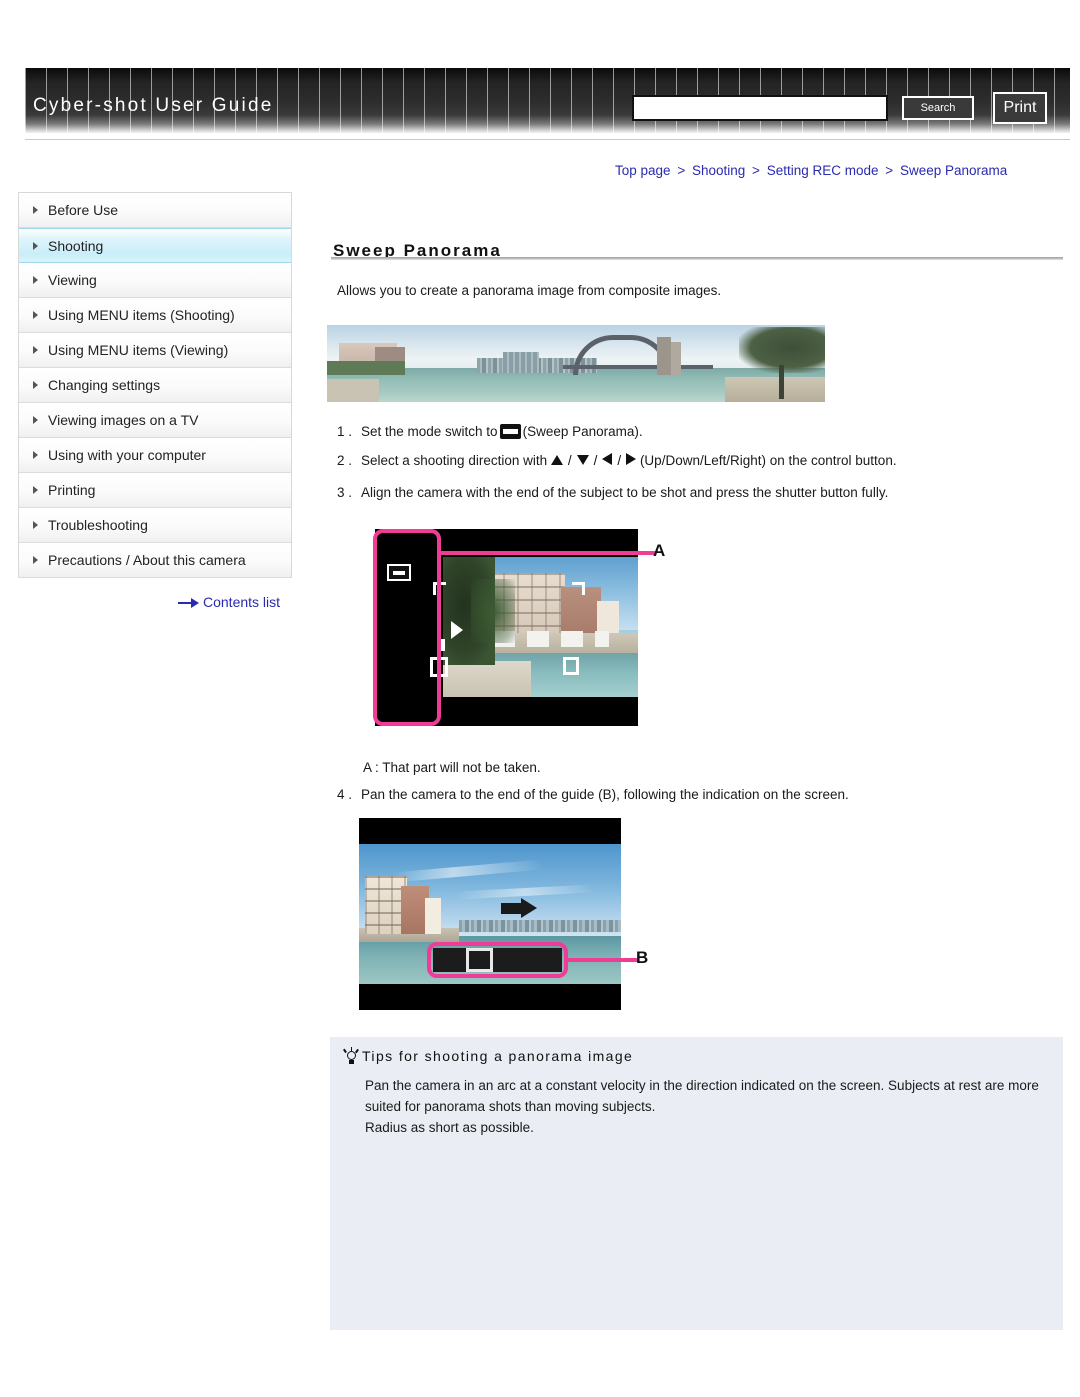  Describe the element at coordinates (454, 460) in the screenshot. I see `step-2-text-a: Select a shooting direction with` at that location.